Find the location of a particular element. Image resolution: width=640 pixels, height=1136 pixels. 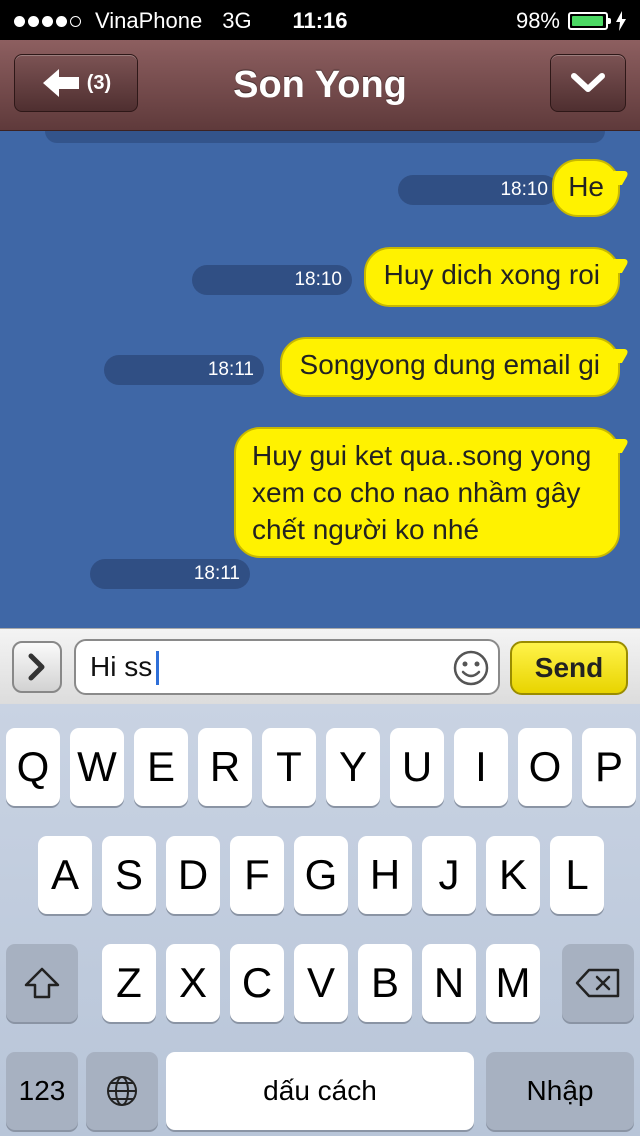

message-bubble-row: He is located at coordinates (586, 188).